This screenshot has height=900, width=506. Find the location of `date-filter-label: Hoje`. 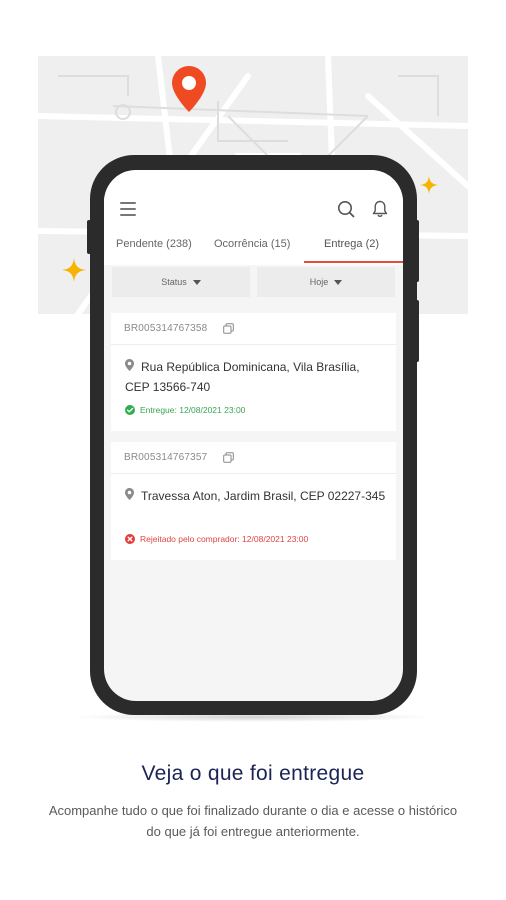

date-filter-label: Hoje is located at coordinates (319, 282).